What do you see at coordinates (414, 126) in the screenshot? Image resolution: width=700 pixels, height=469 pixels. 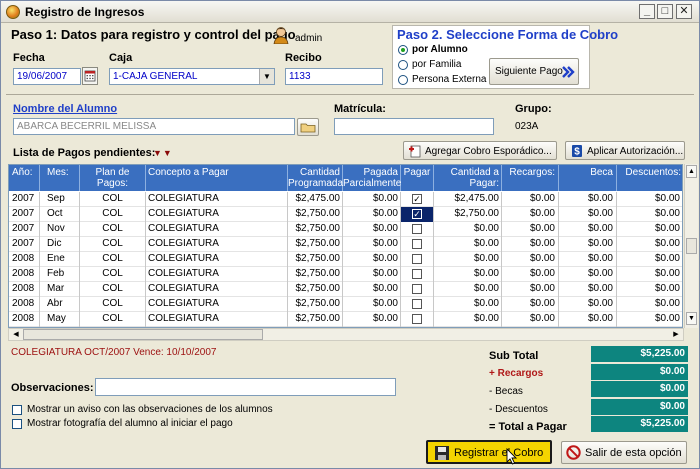 I see `matricula-input` at bounding box center [414, 126].